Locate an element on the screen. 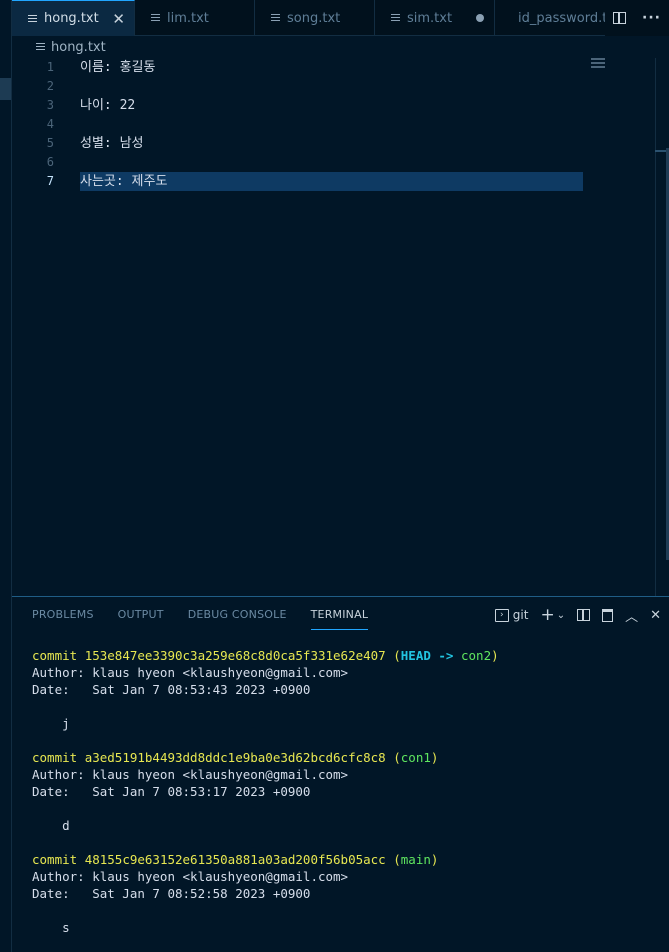 Image resolution: width=669 pixels, height=952 pixels. code-line: 나이: 22 is located at coordinates (331, 105).